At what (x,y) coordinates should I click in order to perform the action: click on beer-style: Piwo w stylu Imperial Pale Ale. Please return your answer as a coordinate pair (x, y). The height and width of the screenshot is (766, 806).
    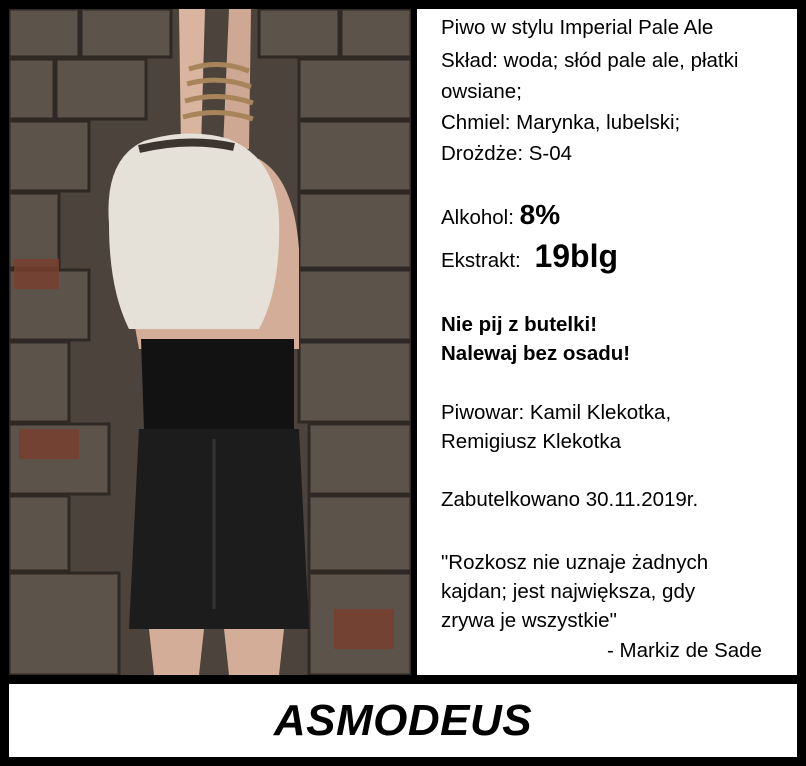
    Looking at the image, I should click on (577, 27).